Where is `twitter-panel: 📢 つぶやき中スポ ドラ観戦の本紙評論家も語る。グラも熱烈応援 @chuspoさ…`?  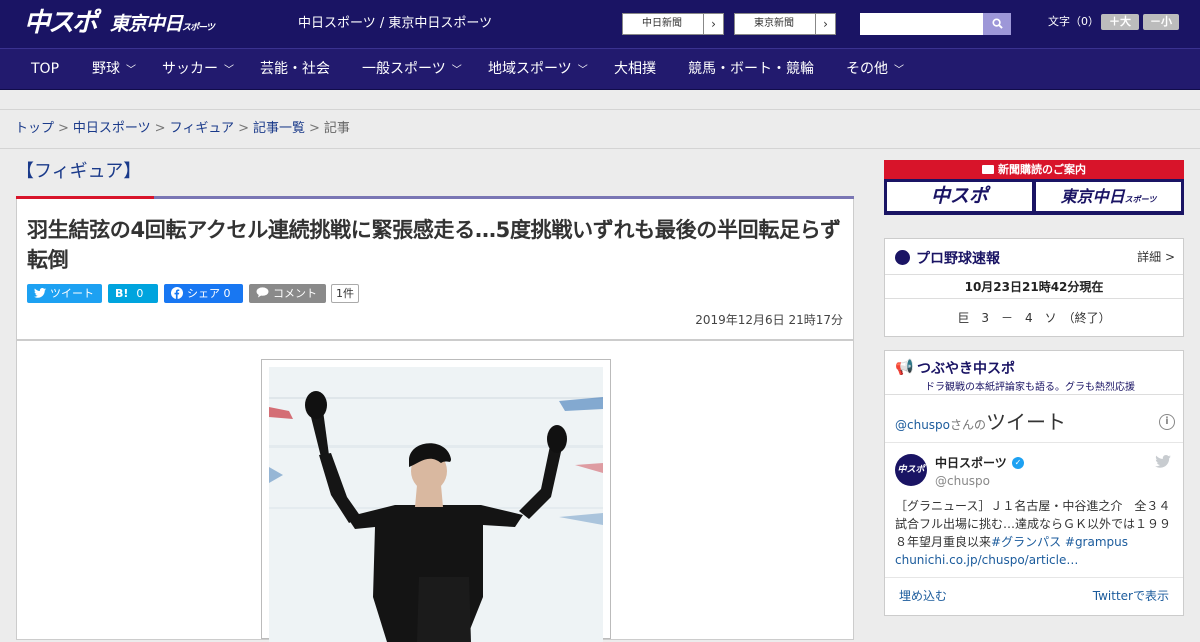 twitter-panel: 📢 つぶやき中スポ ドラ観戦の本紙評論家も語る。グラも熱烈応援 @chuspoさ… is located at coordinates (1034, 483).